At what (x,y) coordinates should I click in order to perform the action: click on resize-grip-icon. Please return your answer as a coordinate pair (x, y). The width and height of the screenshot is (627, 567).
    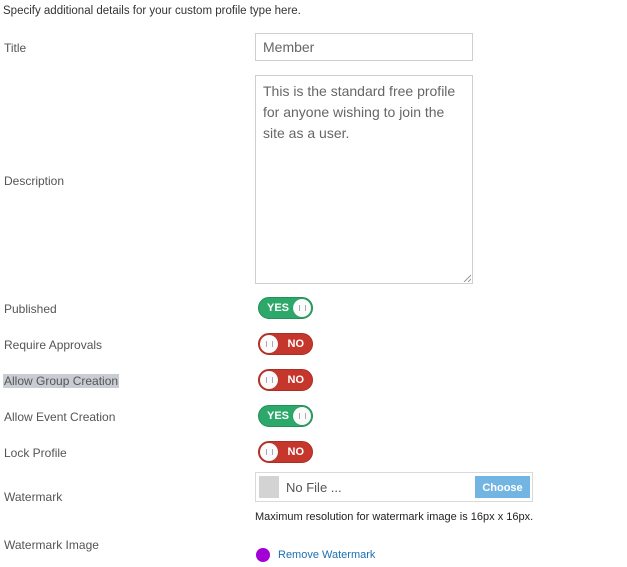
    Looking at the image, I should click on (467, 278).